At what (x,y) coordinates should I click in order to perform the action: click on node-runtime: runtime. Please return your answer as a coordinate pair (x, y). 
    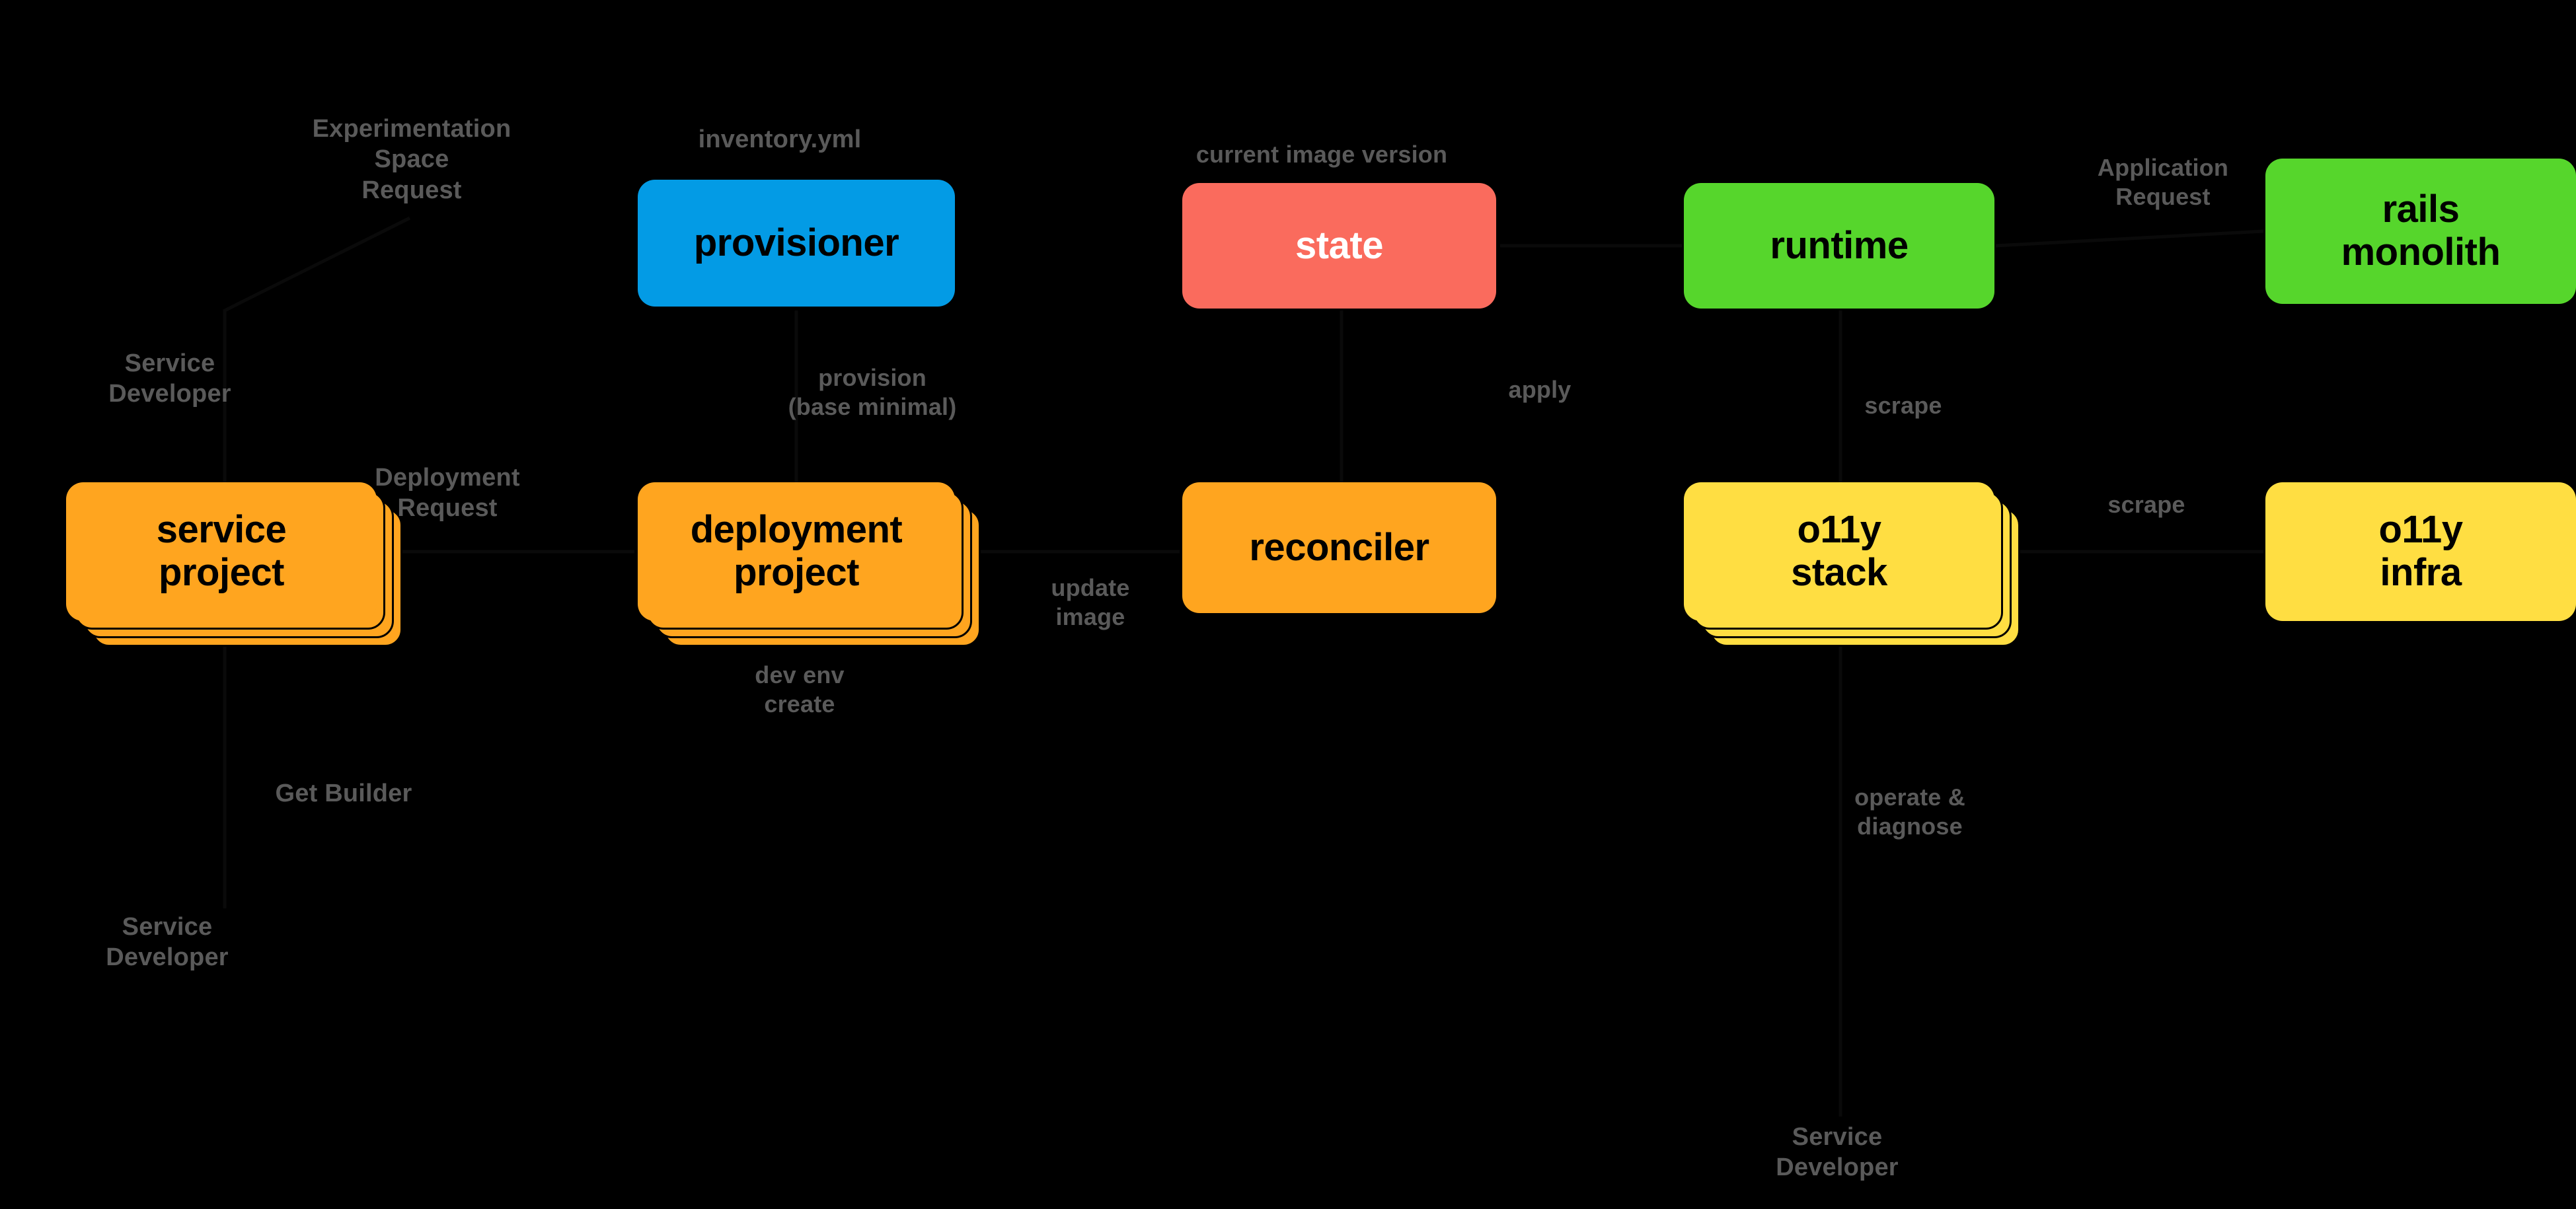
    Looking at the image, I should click on (1839, 246).